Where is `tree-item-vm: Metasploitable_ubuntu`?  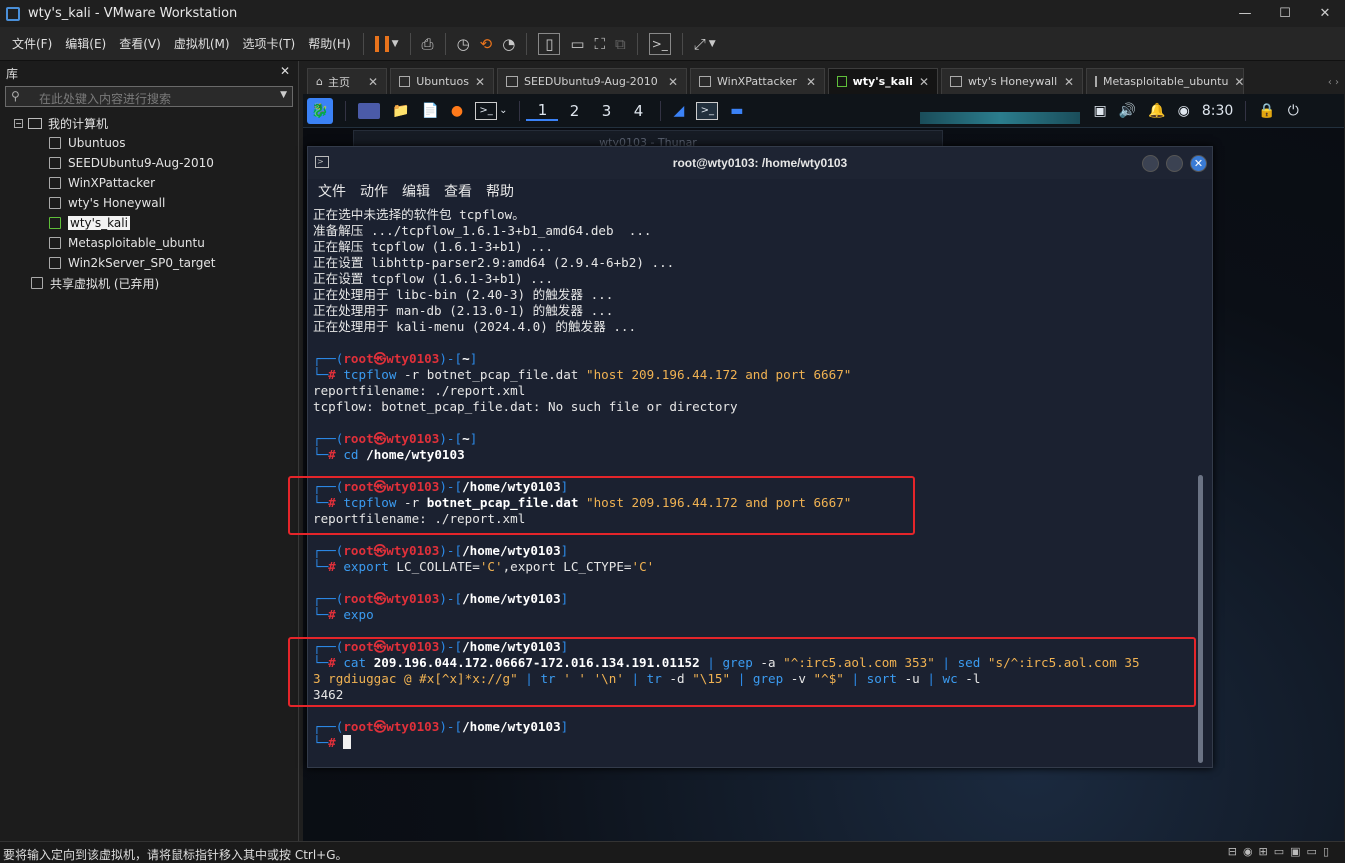 tree-item-vm: Metasploitable_ubuntu is located at coordinates (149, 243).